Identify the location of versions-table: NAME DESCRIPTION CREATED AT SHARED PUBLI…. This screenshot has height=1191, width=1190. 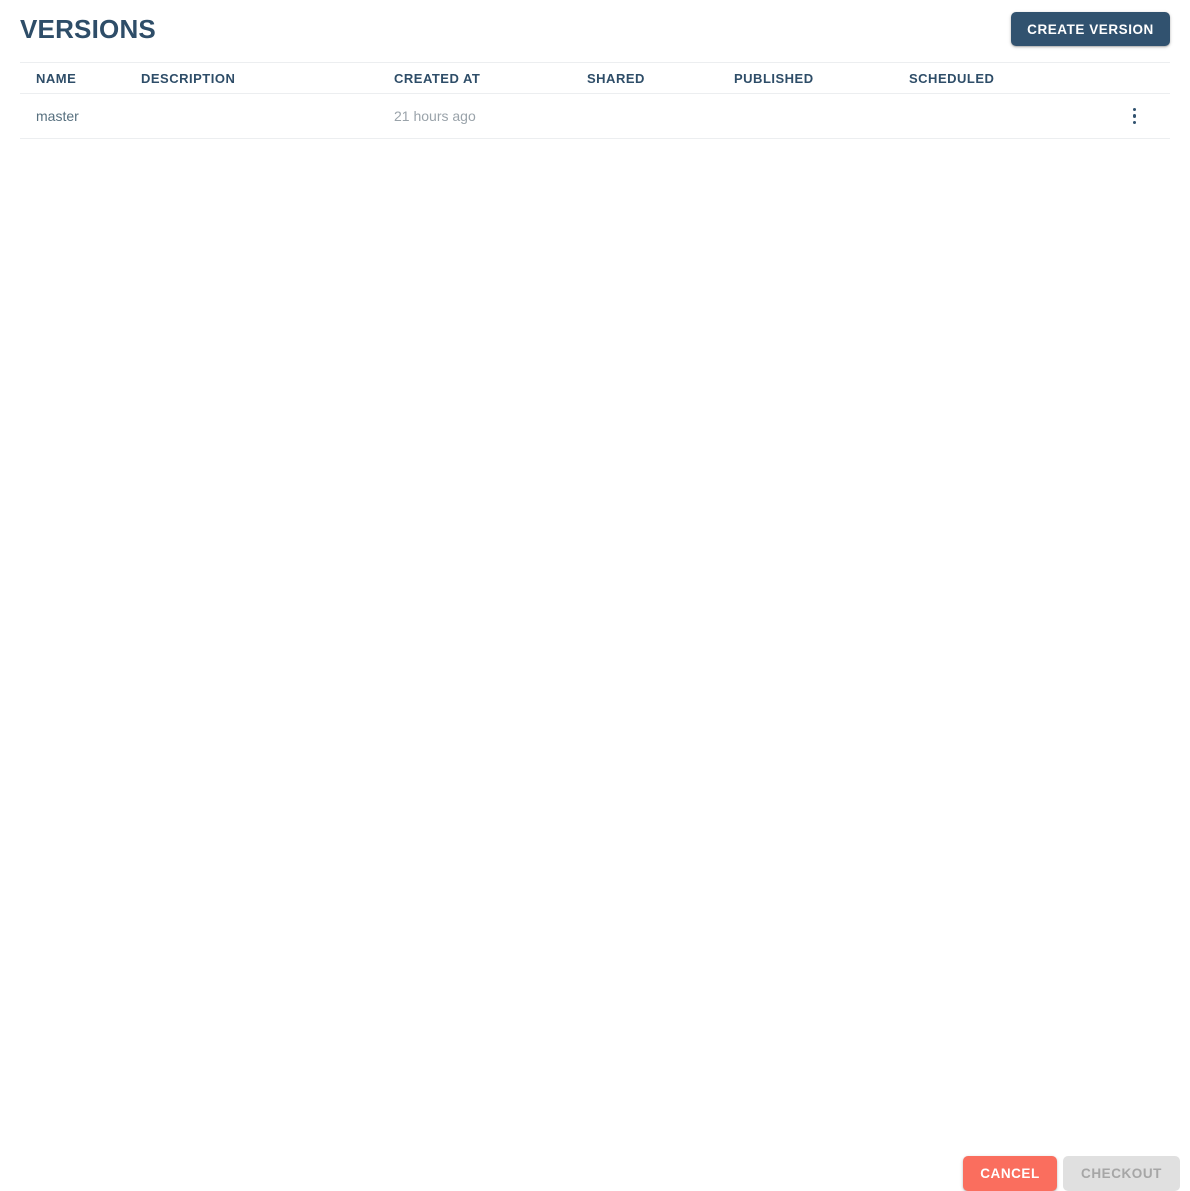
(595, 100).